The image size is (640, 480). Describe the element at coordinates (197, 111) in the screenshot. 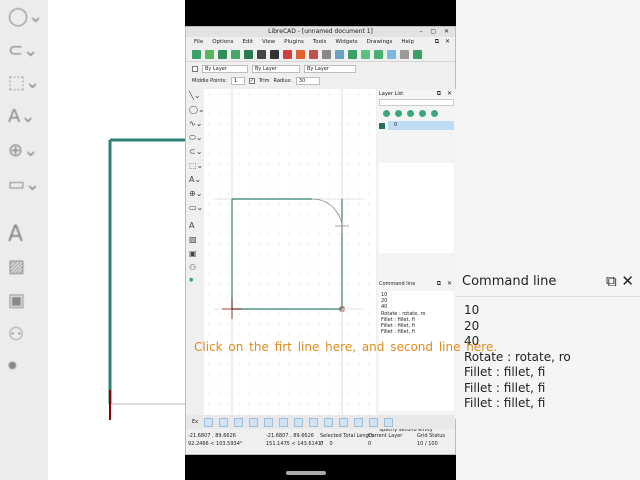

I see `circle-tool-icon: ◯⌄` at that location.